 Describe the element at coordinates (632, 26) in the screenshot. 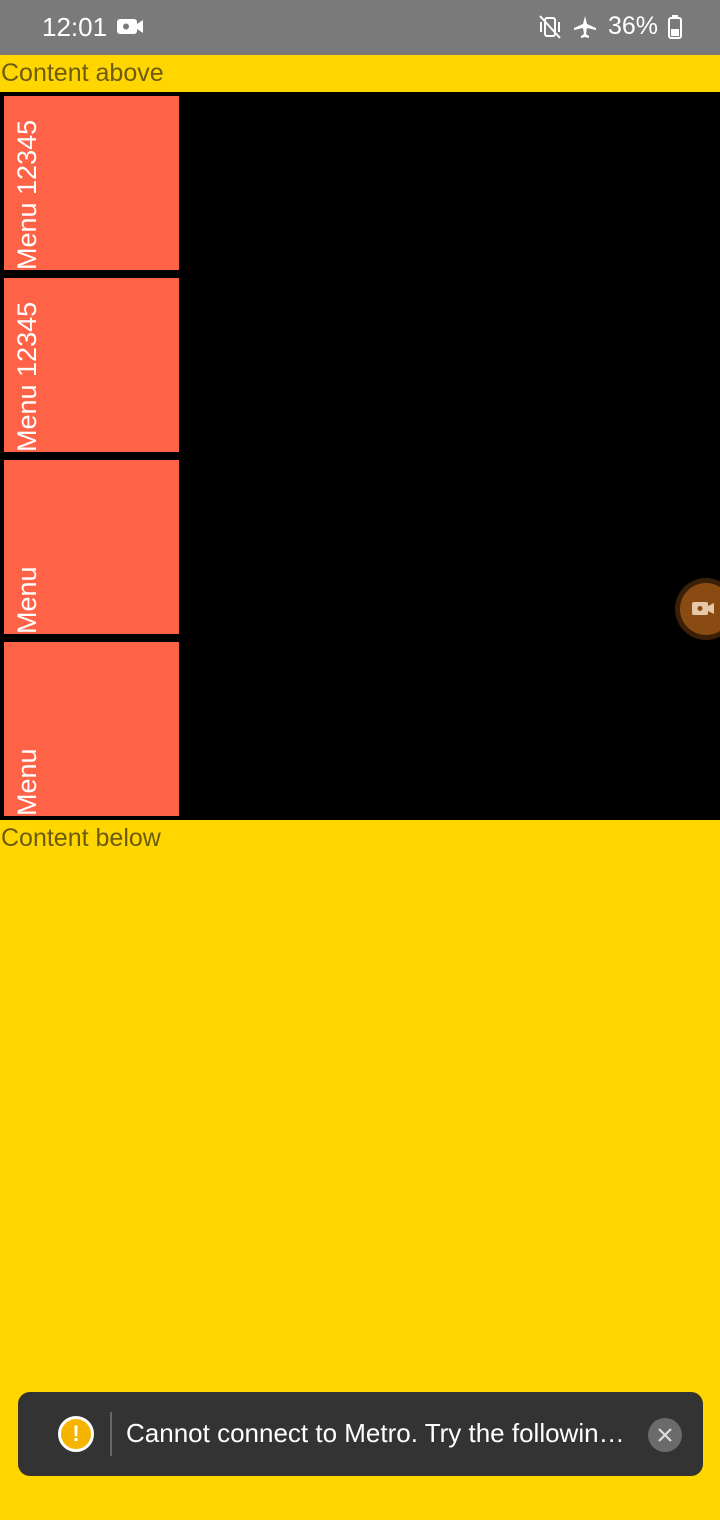

I see `battery-percent: 36%` at that location.